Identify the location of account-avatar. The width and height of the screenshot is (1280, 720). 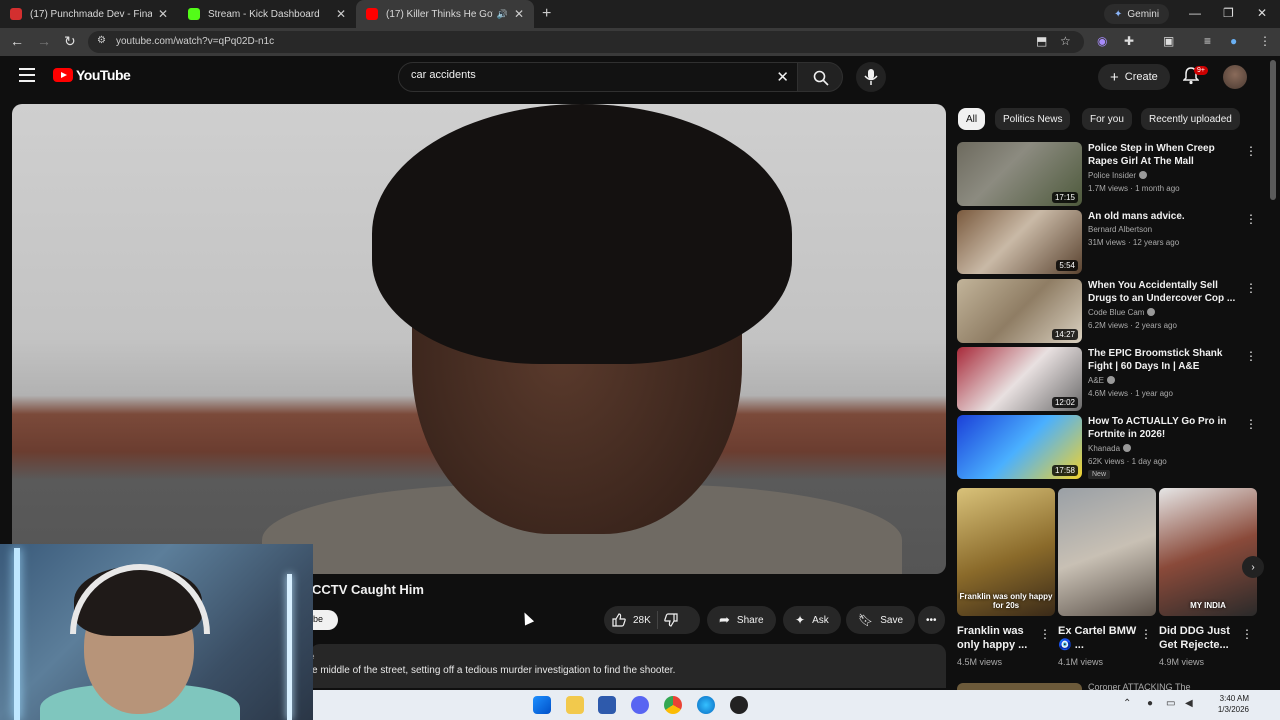
(1235, 77).